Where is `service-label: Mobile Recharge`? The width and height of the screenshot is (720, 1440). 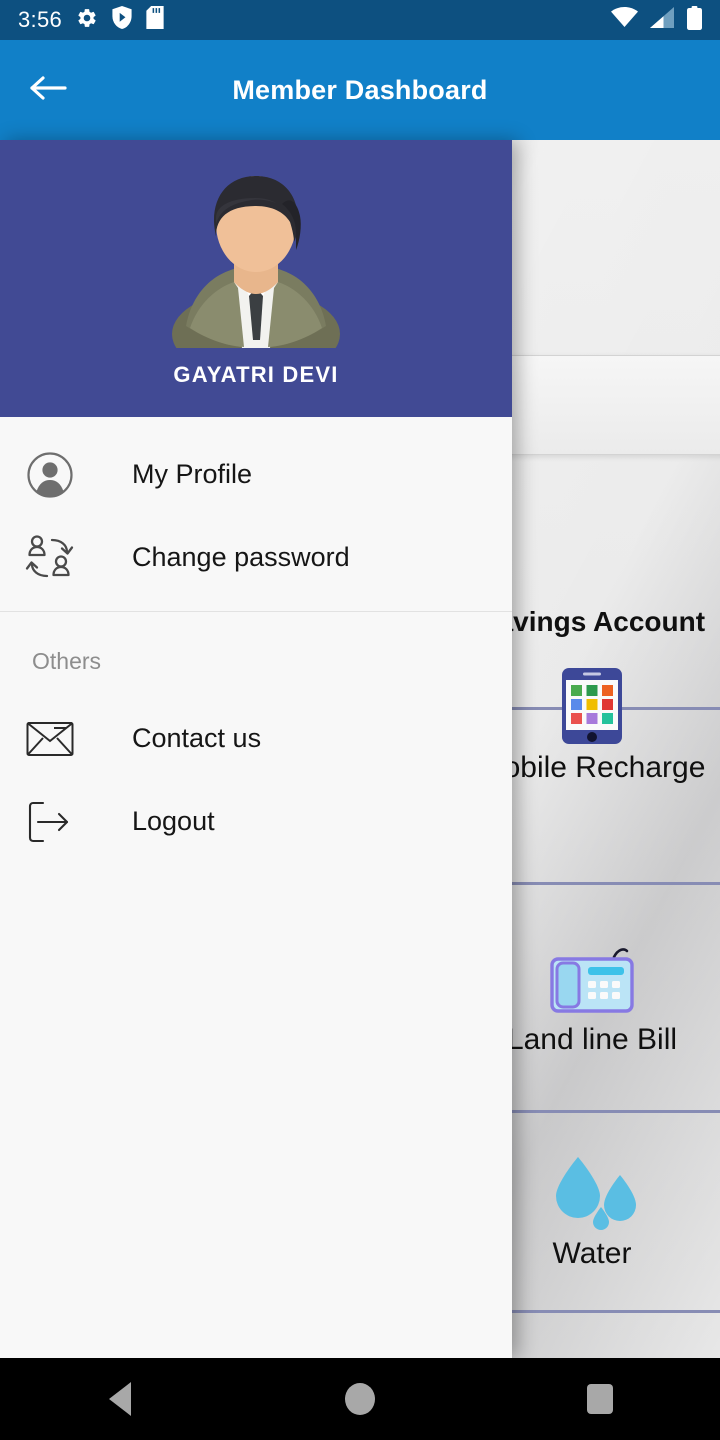
service-label: Mobile Recharge is located at coordinates (592, 767).